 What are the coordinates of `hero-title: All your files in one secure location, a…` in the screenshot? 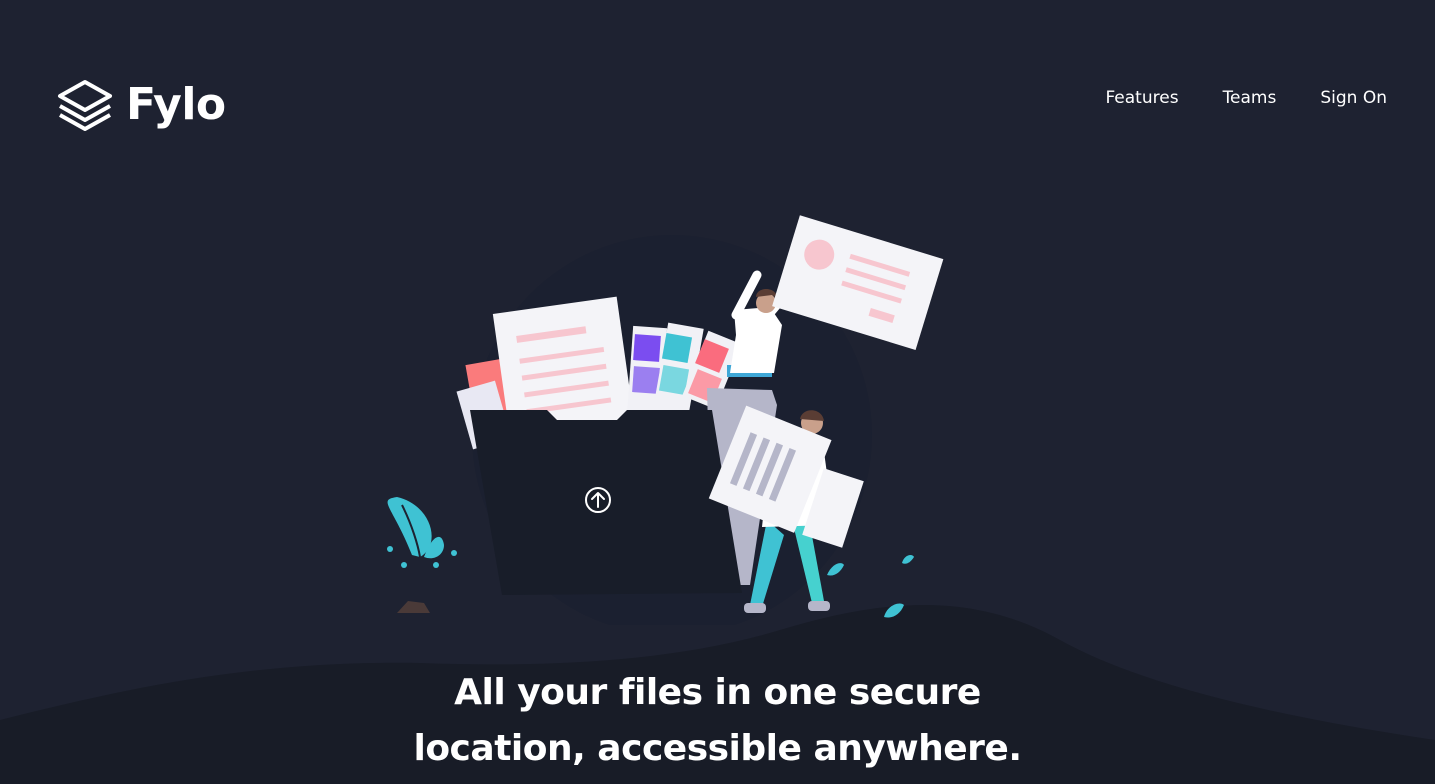 It's located at (717, 721).